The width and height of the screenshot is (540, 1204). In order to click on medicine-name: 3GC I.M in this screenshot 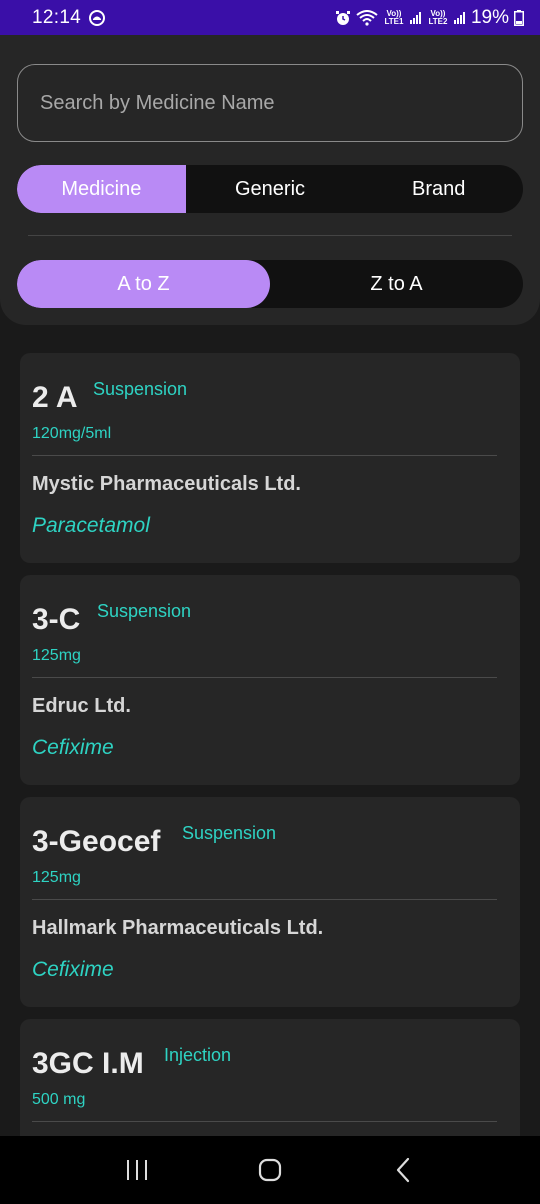, I will do `click(88, 1063)`.